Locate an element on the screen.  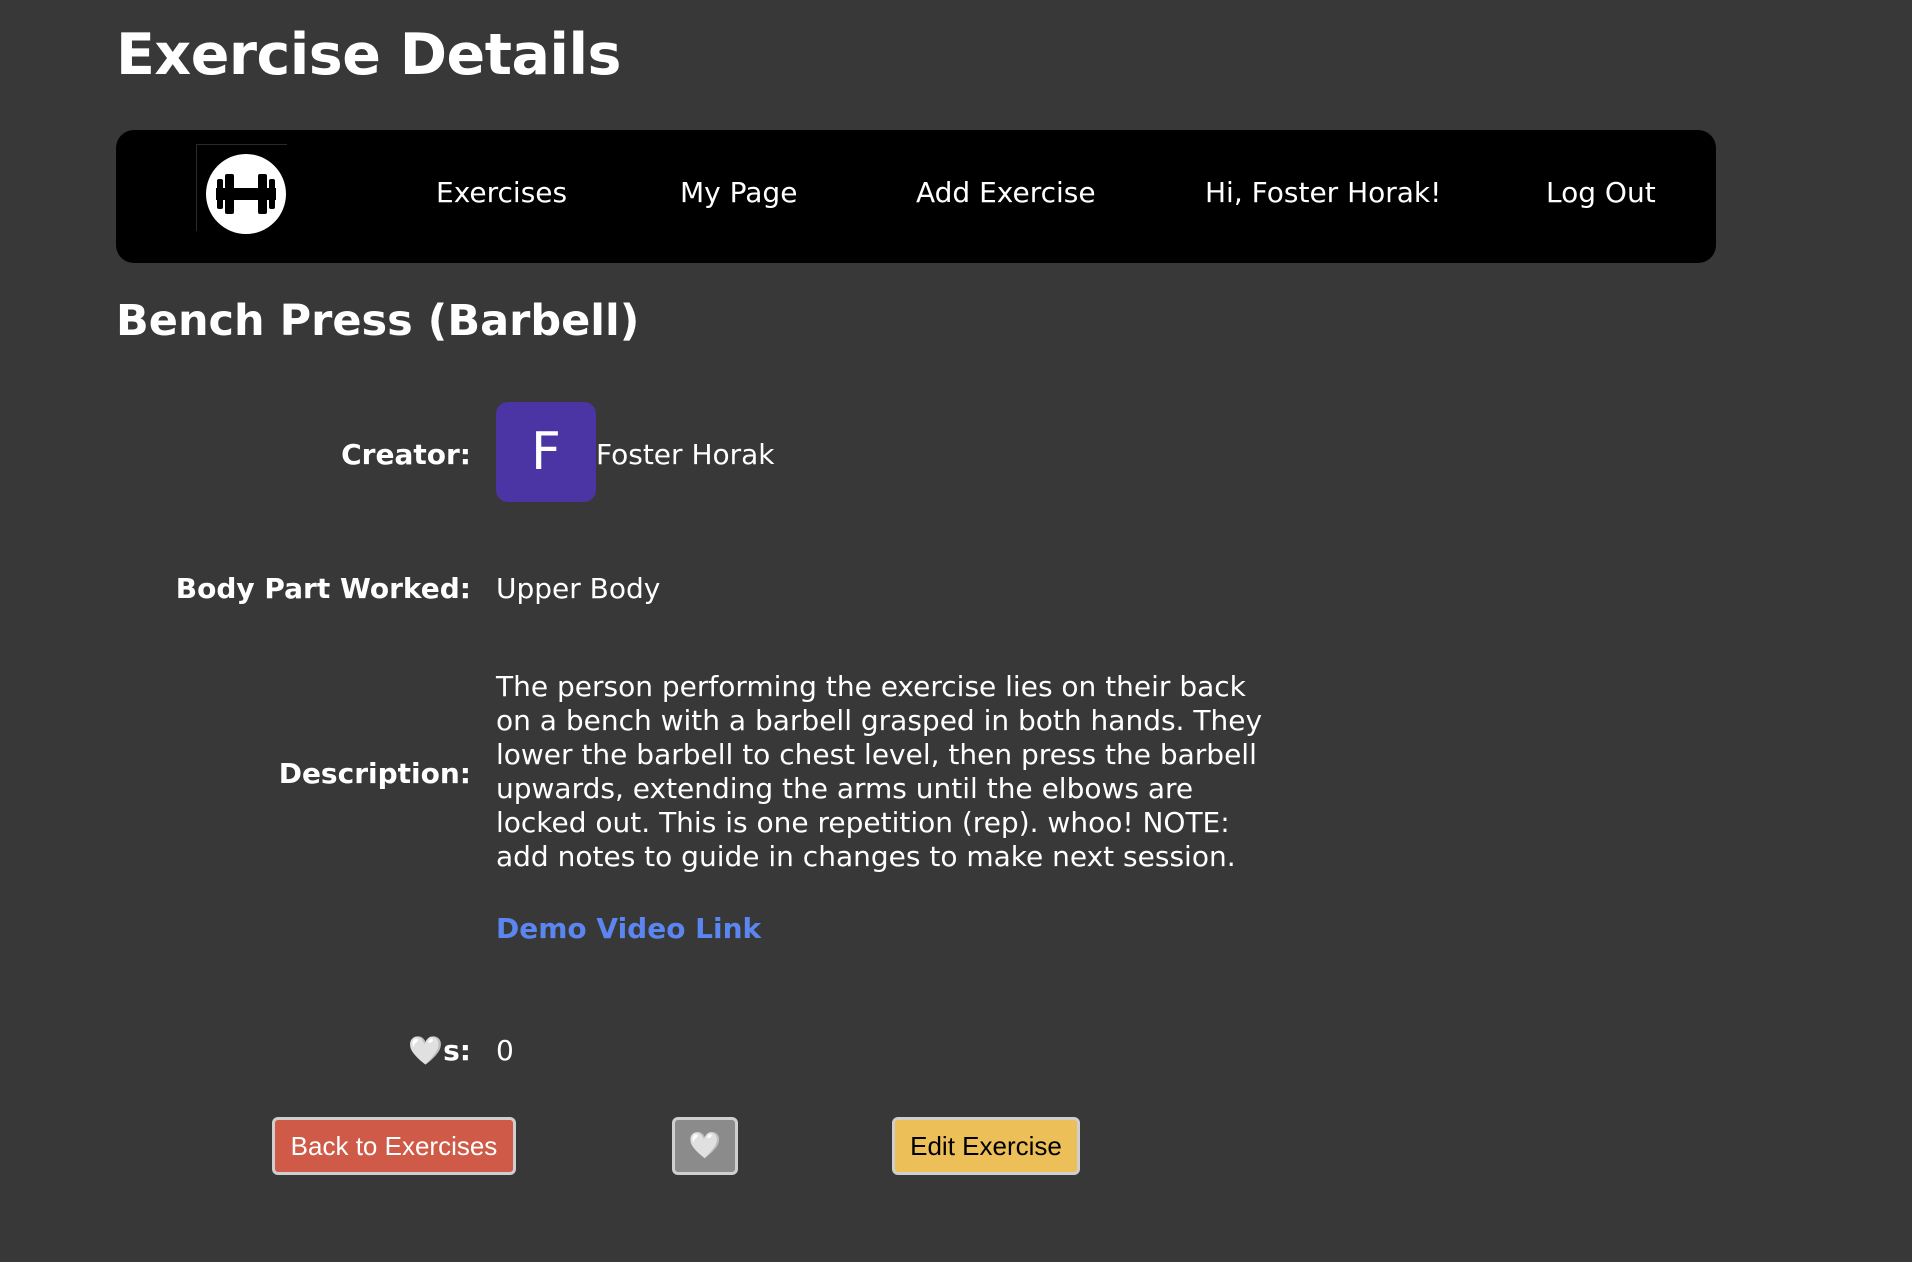
nav-add-exercise-link: Add Exercise is located at coordinates (1006, 192).